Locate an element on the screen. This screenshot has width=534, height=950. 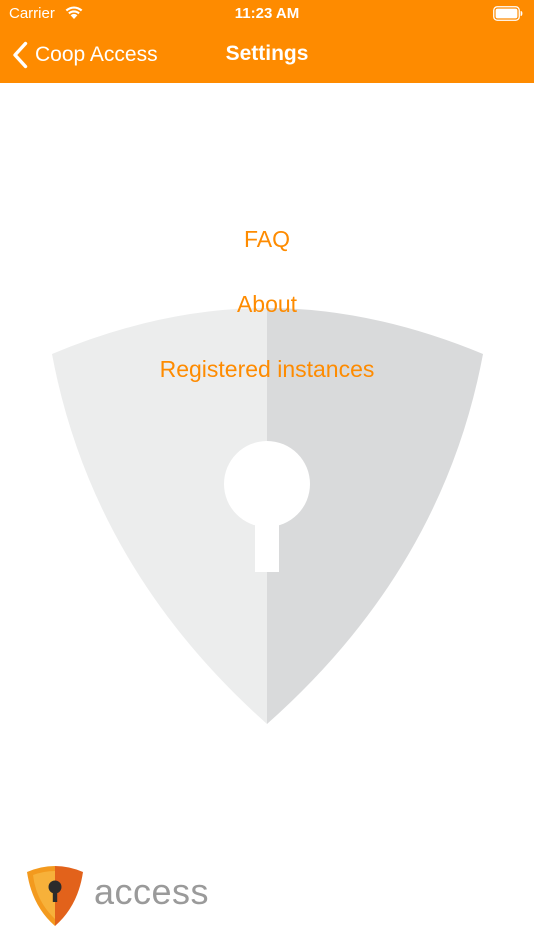
status-time: 11:23 AM is located at coordinates (267, 13).